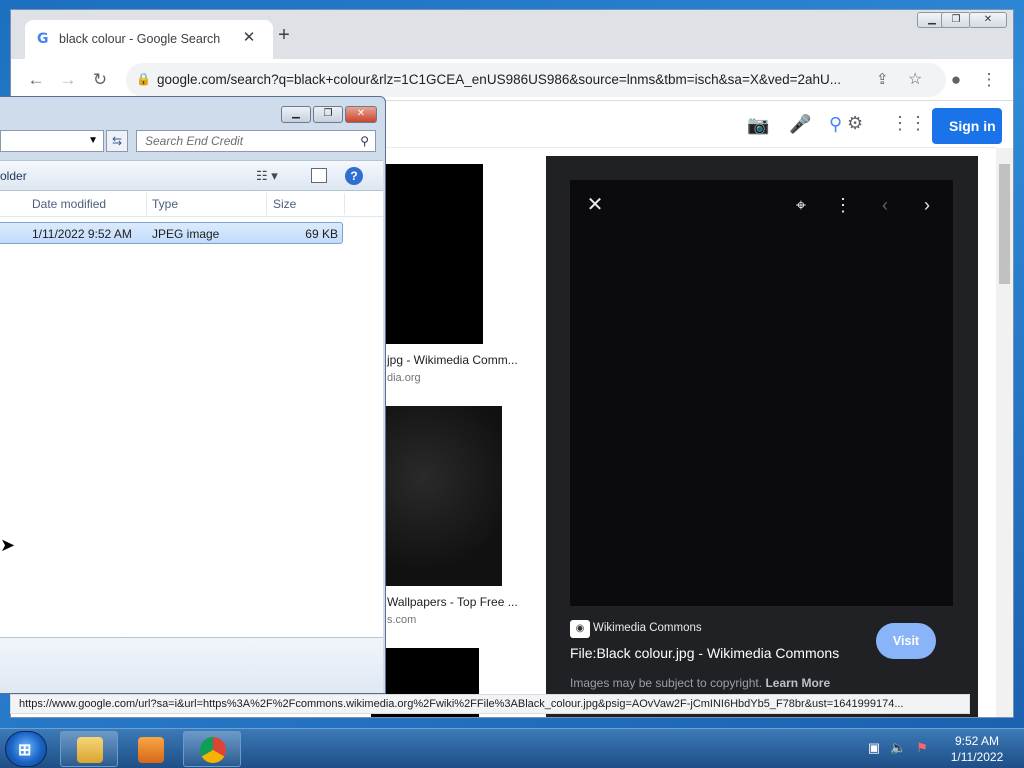 The image size is (1024, 768). I want to click on preview-pane-icon, so click(319, 175).